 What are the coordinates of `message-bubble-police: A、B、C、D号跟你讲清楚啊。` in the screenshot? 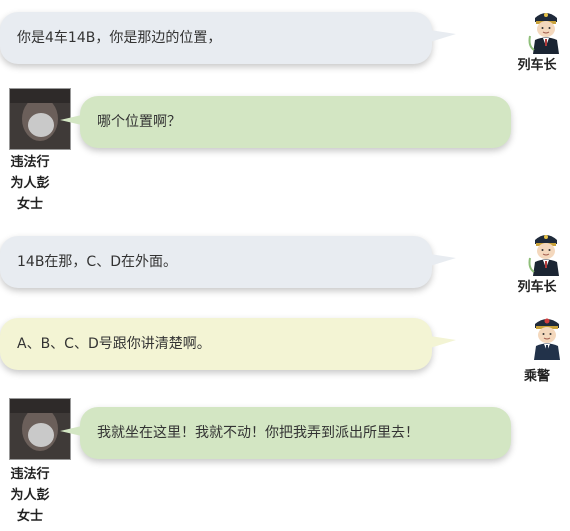 It's located at (216, 344).